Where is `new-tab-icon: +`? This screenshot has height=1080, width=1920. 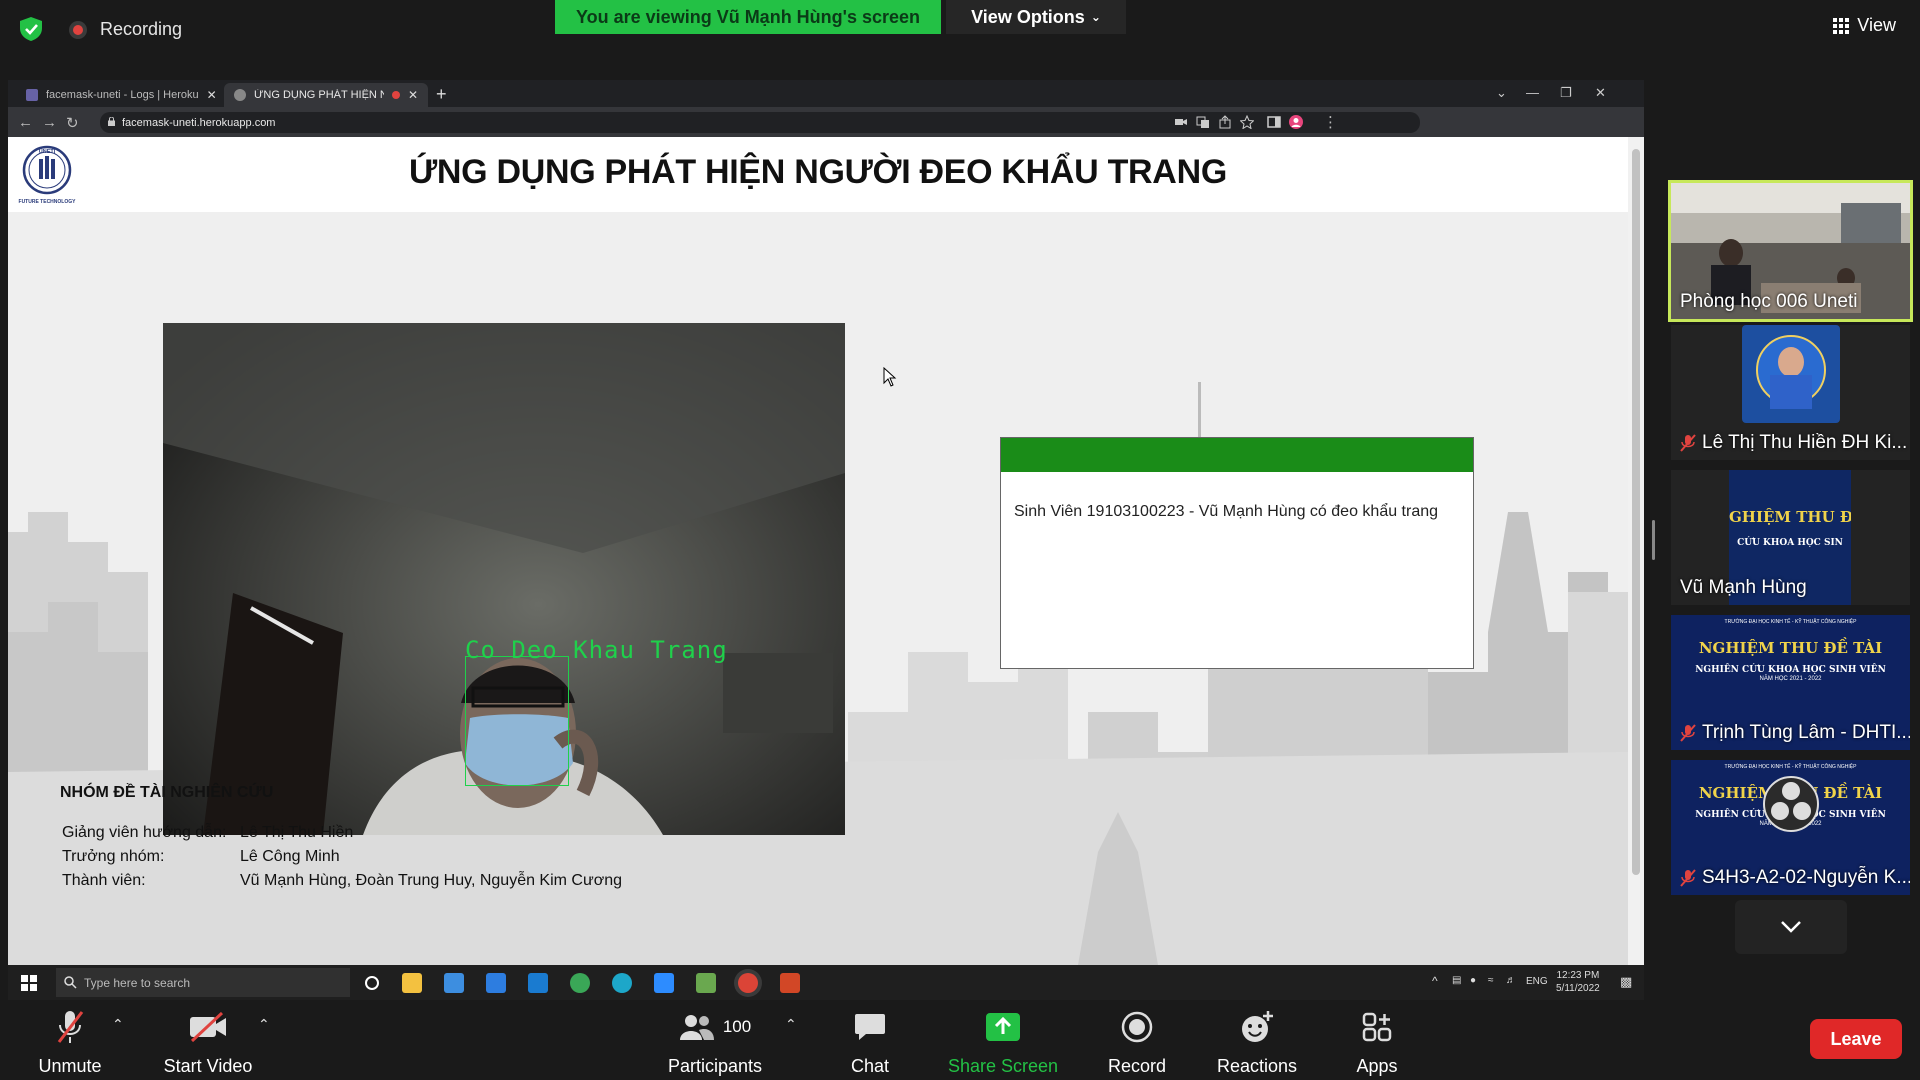 new-tab-icon: + is located at coordinates (441, 94).